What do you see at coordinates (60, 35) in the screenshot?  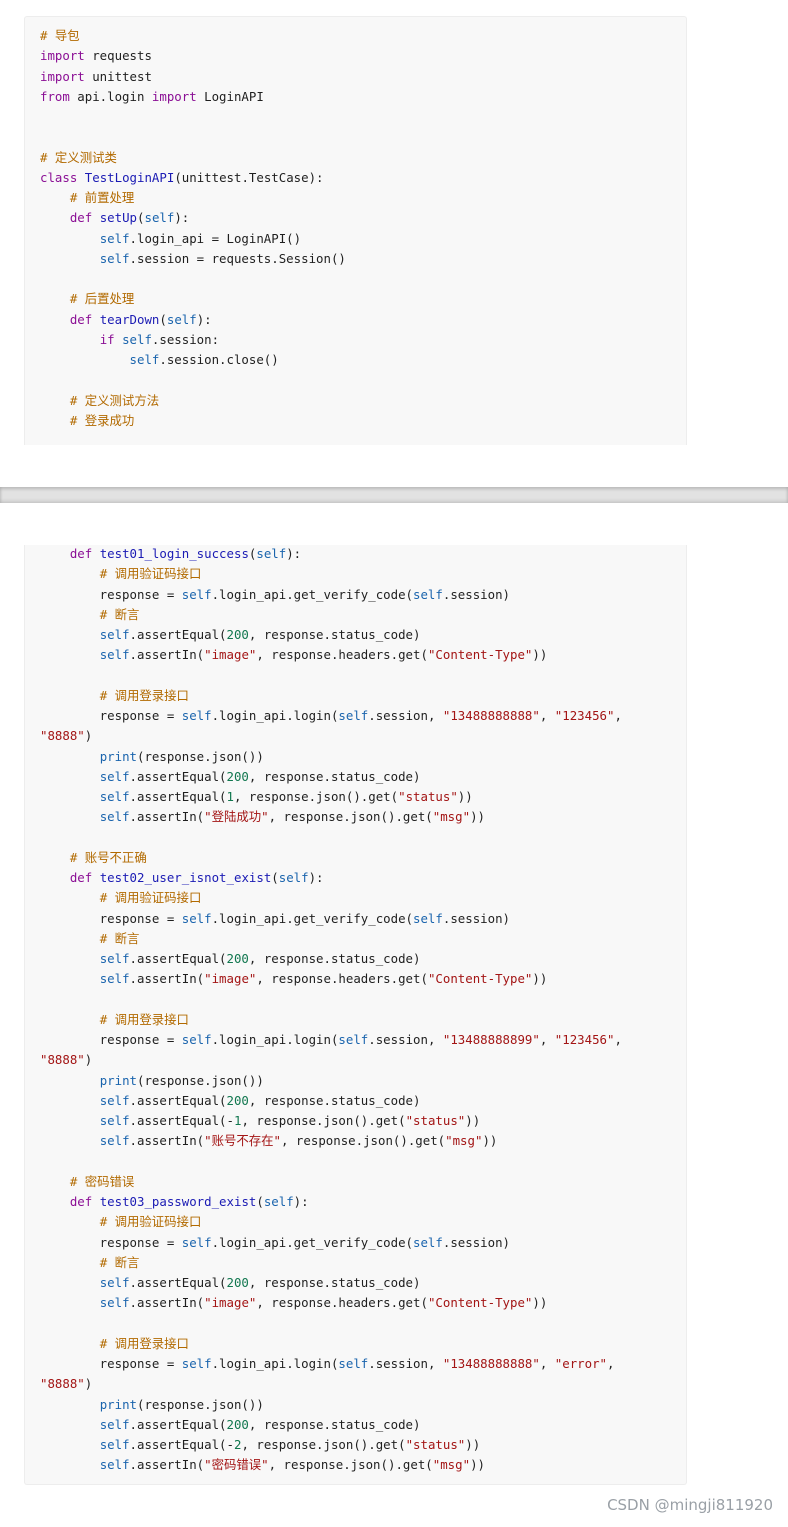 I see `code-line: # 导包` at bounding box center [60, 35].